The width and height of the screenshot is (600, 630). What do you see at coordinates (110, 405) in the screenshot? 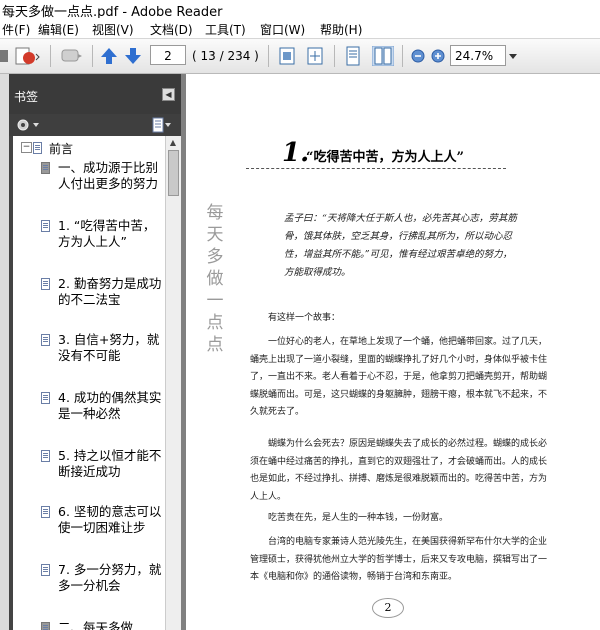
I see `bookmark-label: 4. 成功的偶然其实是一种必然` at bounding box center [110, 405].